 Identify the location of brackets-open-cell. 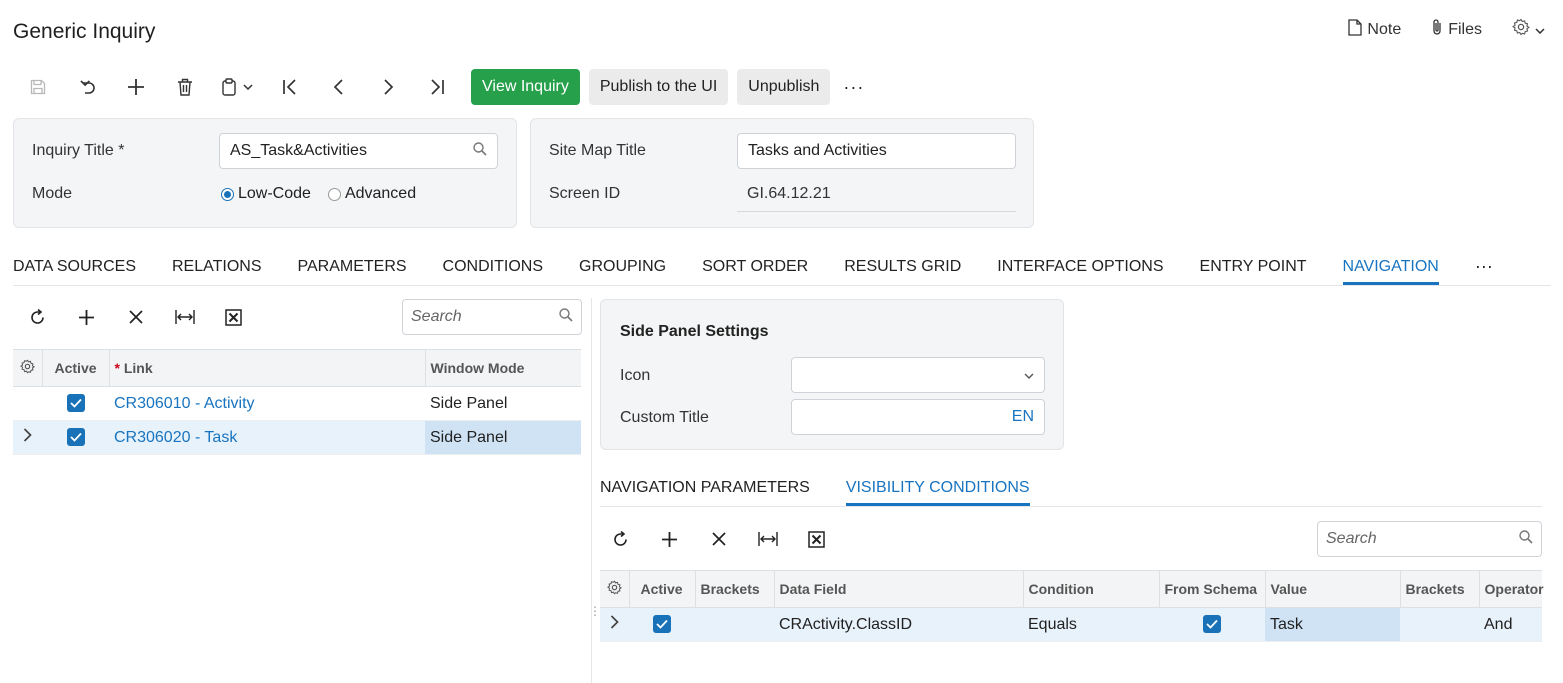
(734, 624).